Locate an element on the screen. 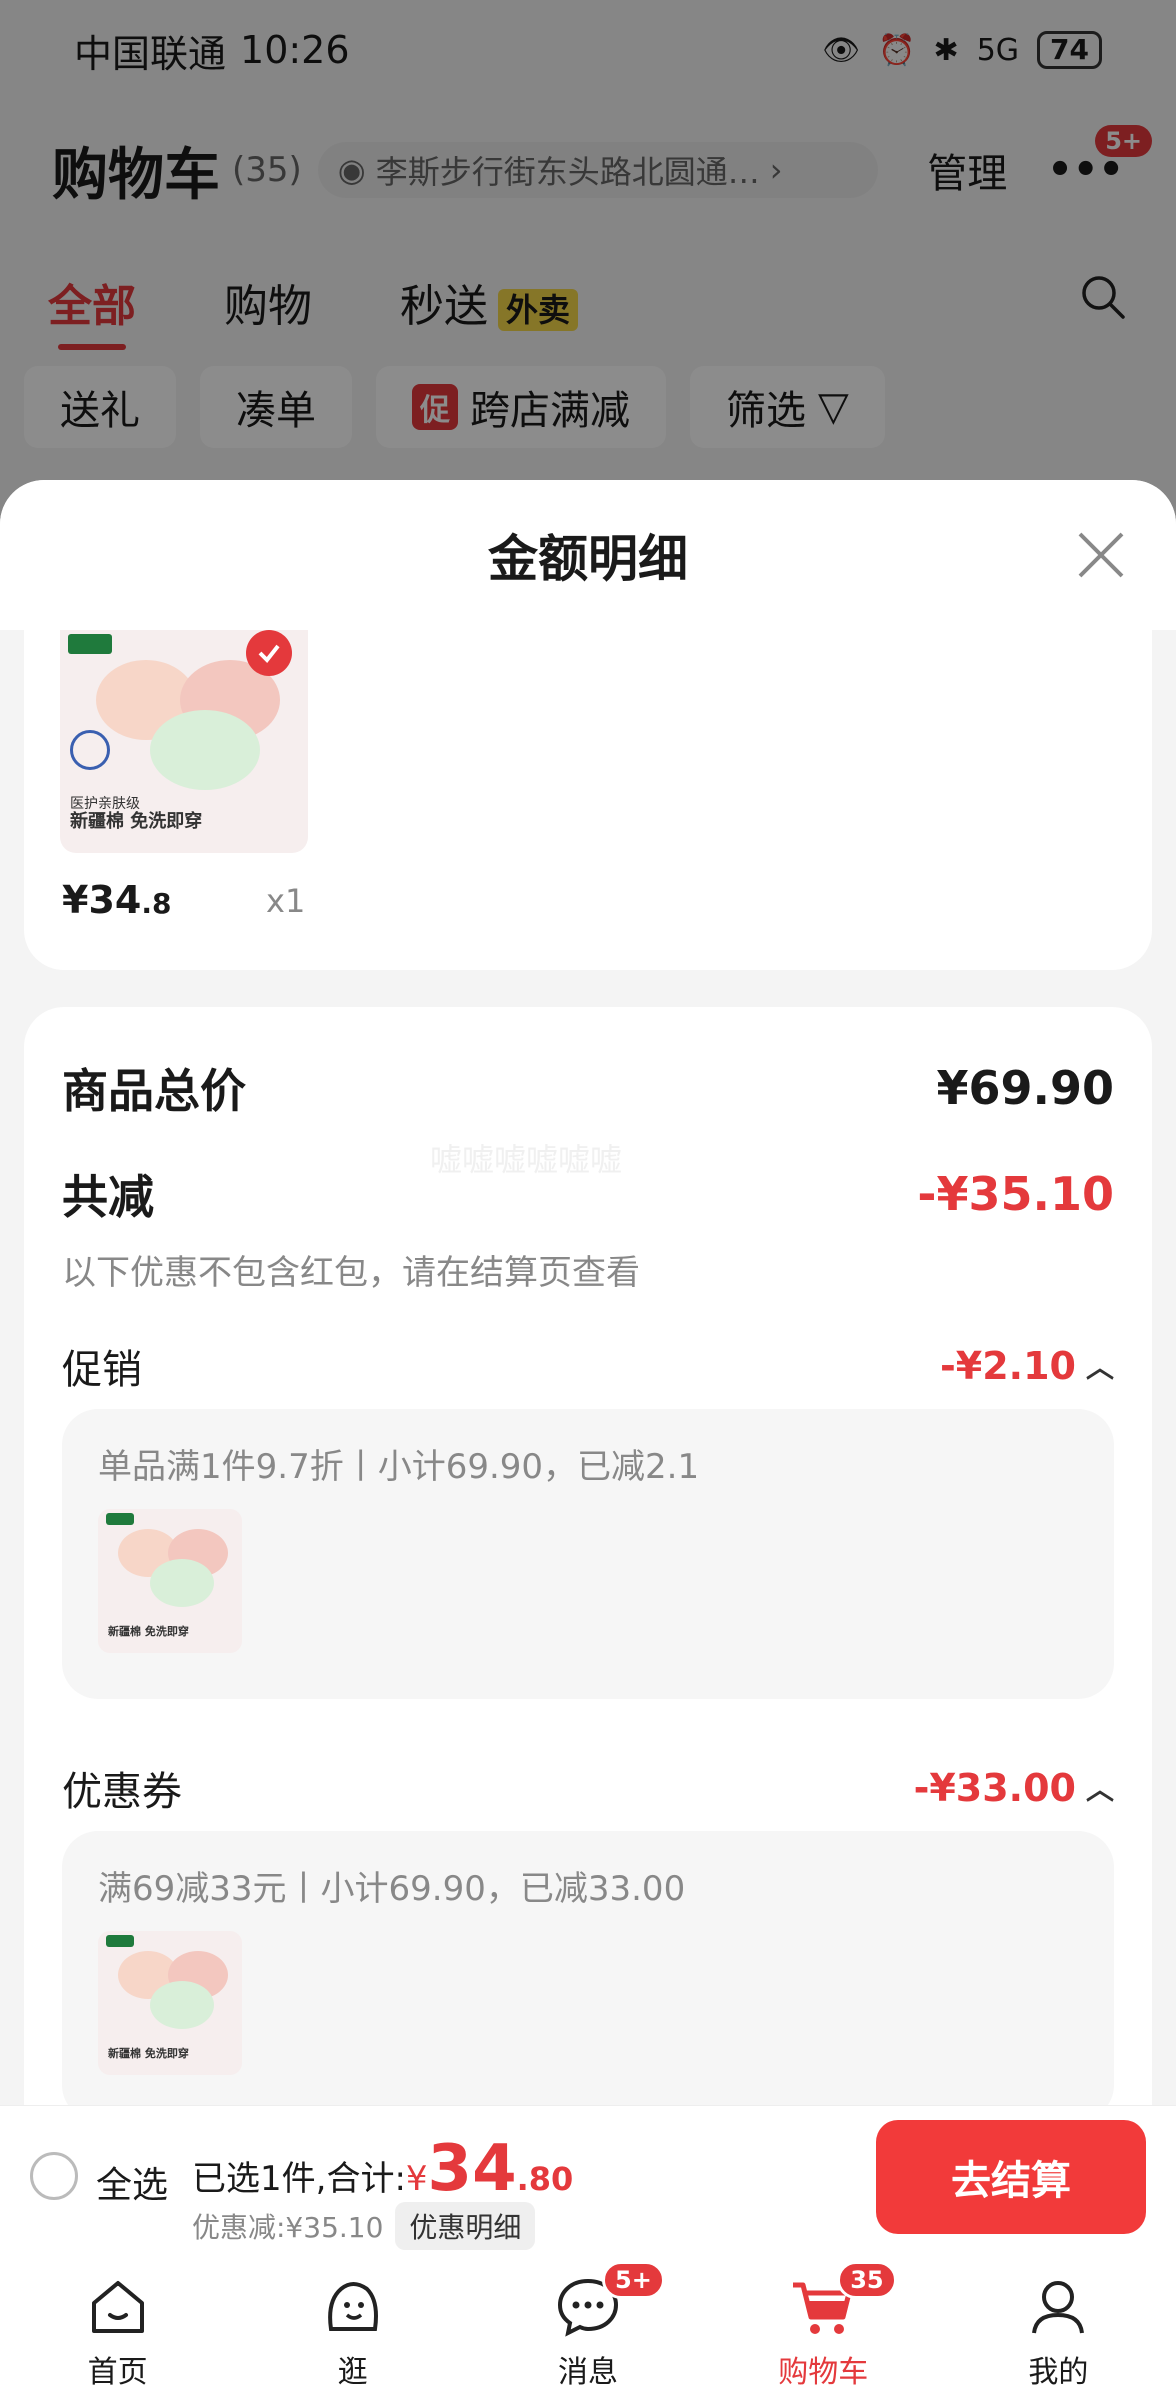 This screenshot has width=1176, height=2400. discount-detail-button: 优惠明细 is located at coordinates (465, 2226).